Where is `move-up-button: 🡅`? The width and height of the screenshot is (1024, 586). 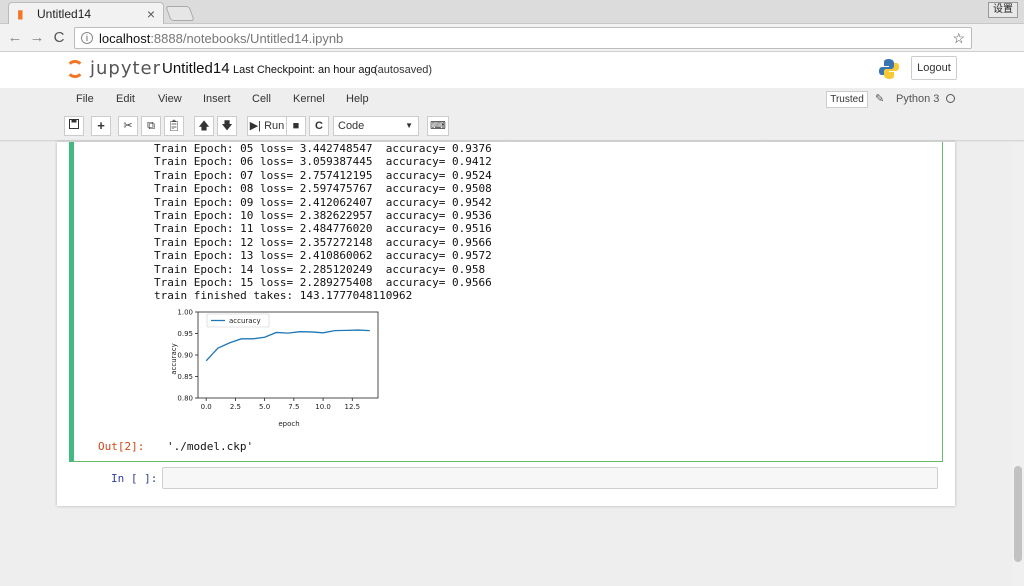
move-up-button: 🡅 is located at coordinates (204, 126).